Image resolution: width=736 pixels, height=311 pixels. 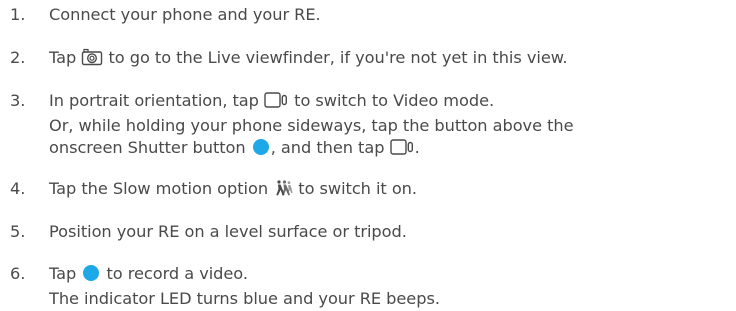 What do you see at coordinates (177, 273) in the screenshot?
I see `step-text-continued: to record a video.` at bounding box center [177, 273].